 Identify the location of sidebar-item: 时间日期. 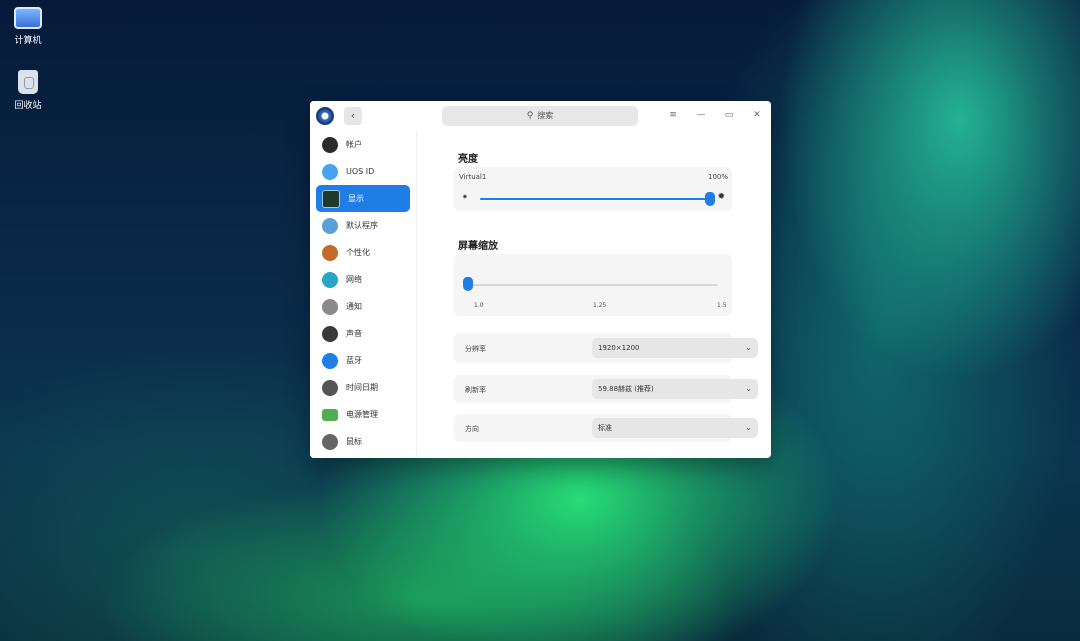
(363, 387).